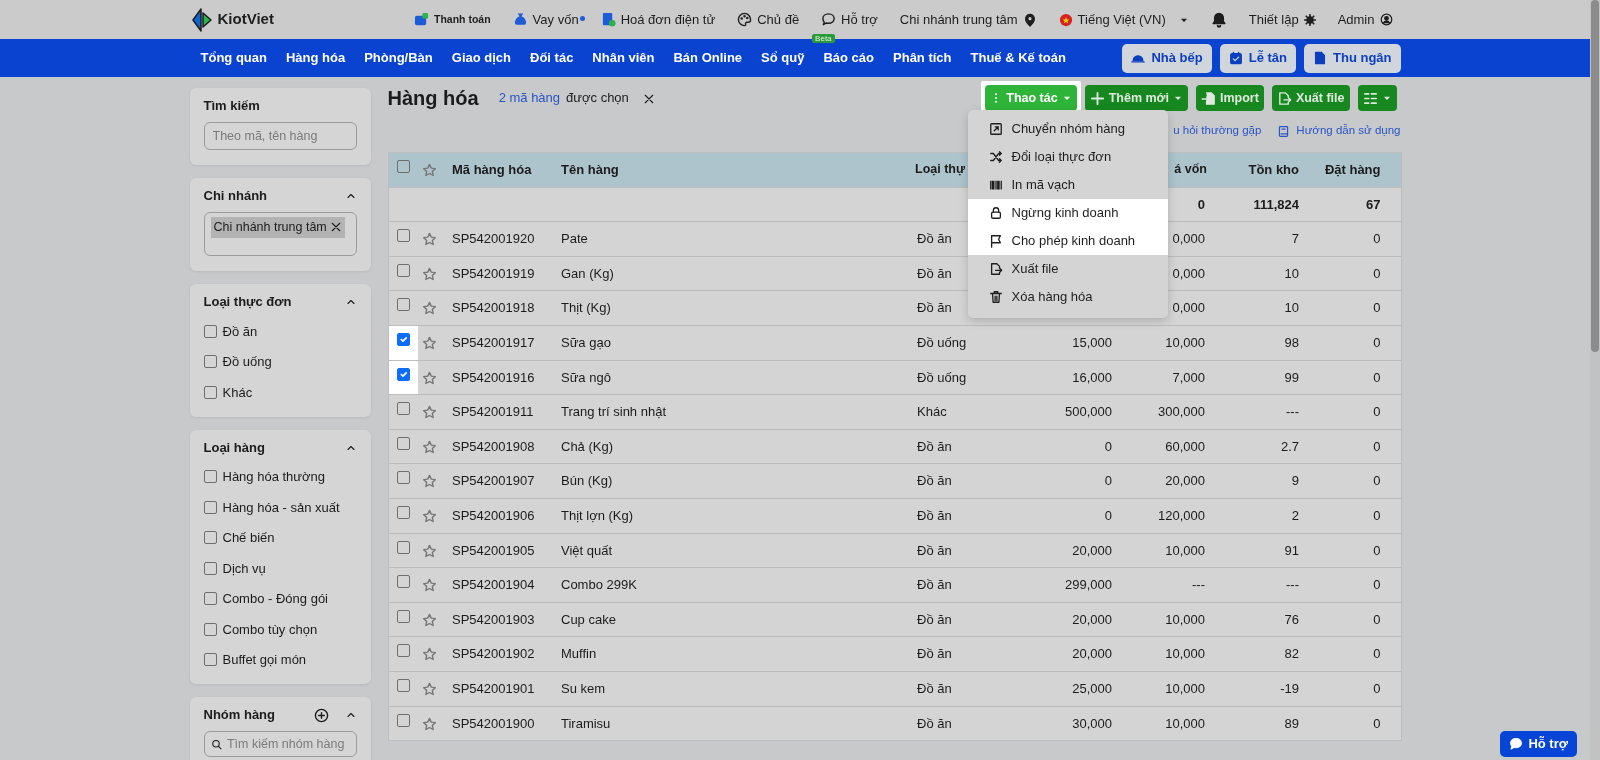  What do you see at coordinates (783, 58) in the screenshot?
I see `nav-link: Sổ quỹ` at bounding box center [783, 58].